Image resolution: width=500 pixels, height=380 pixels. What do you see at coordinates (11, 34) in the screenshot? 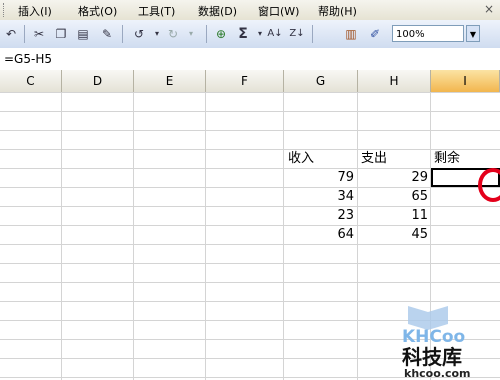
I see `undo-icon: ↶` at bounding box center [11, 34].